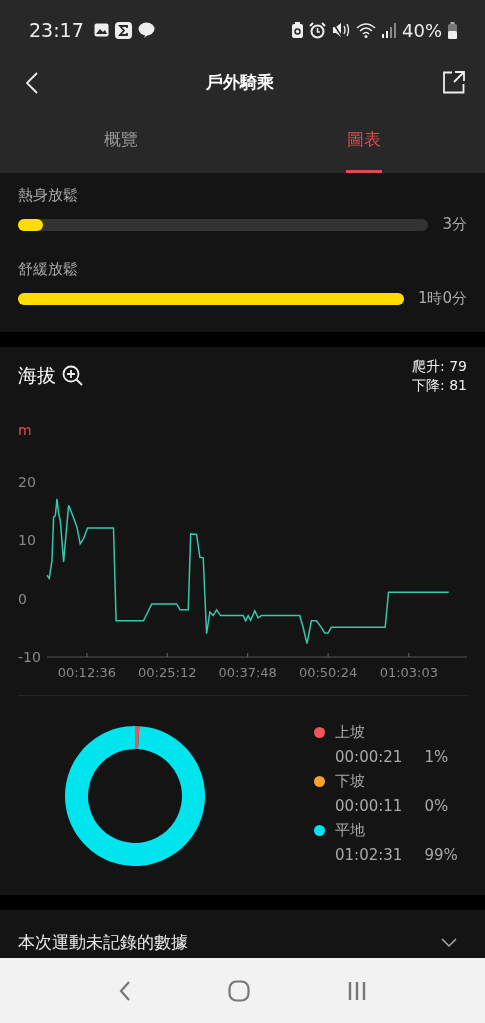  Describe the element at coordinates (439, 366) in the screenshot. I see `climb-value: 爬升: 79` at that location.